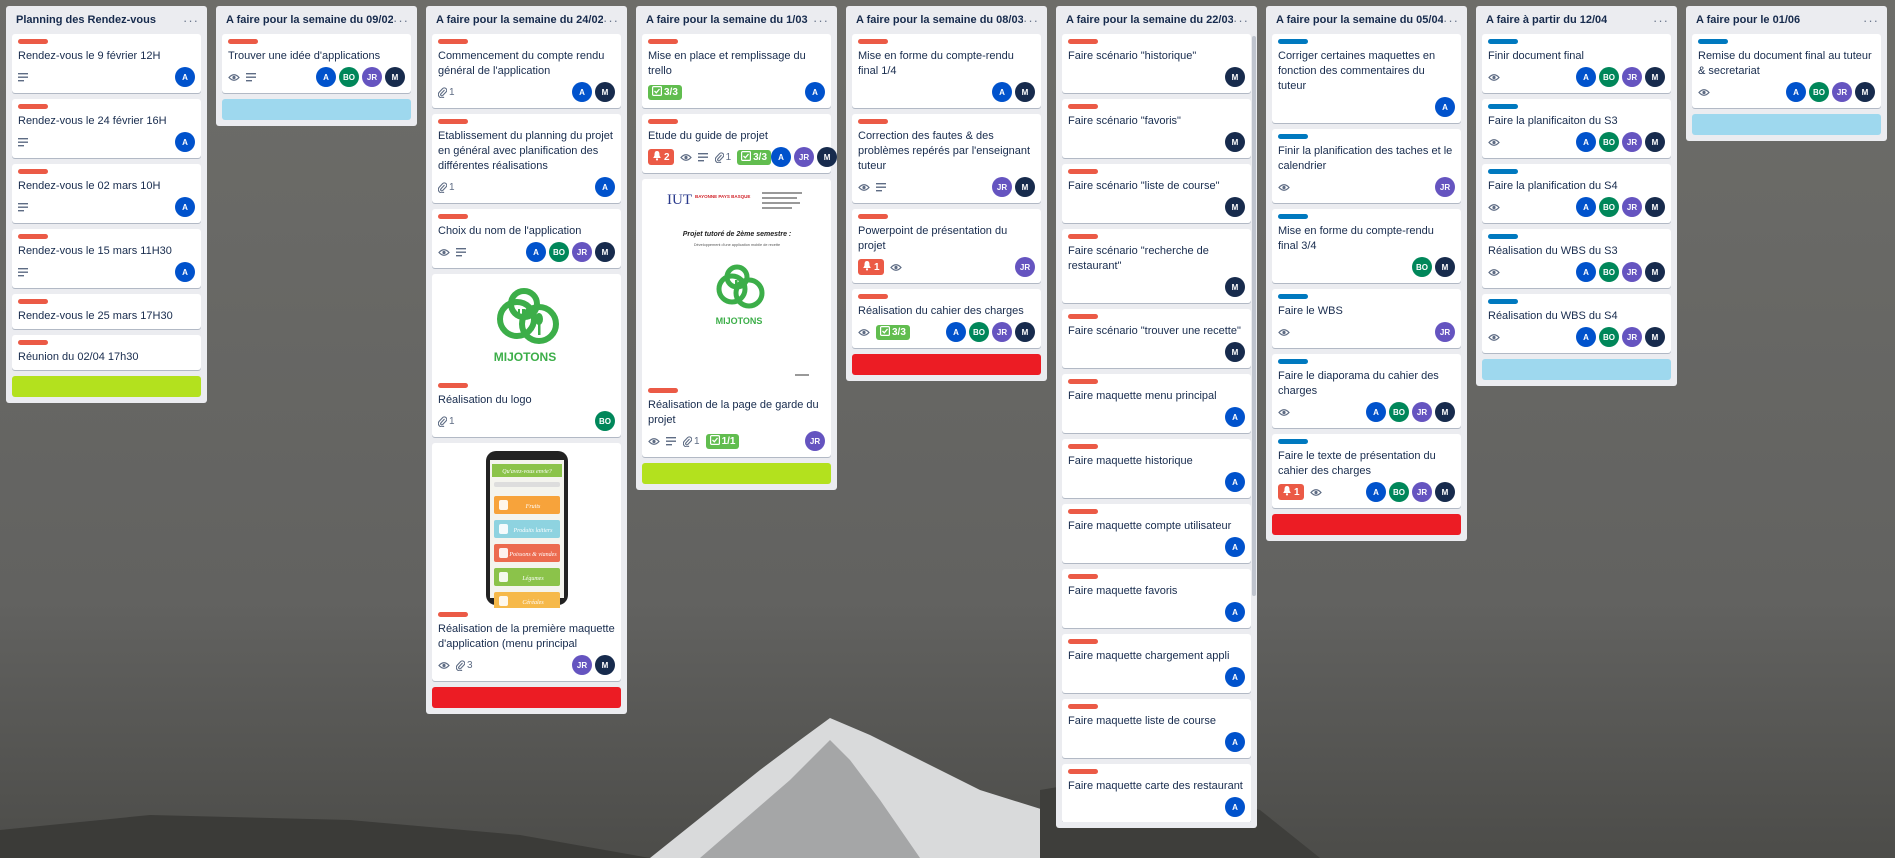 This screenshot has height=858, width=1895. Describe the element at coordinates (106, 352) in the screenshot. I see `card: Réunion du 02/04 17h30` at that location.